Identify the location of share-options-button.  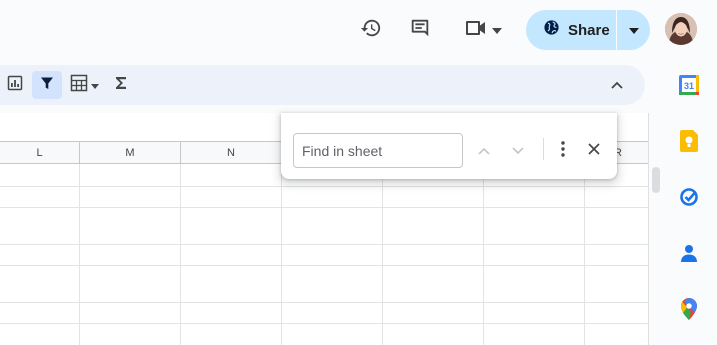
(633, 30).